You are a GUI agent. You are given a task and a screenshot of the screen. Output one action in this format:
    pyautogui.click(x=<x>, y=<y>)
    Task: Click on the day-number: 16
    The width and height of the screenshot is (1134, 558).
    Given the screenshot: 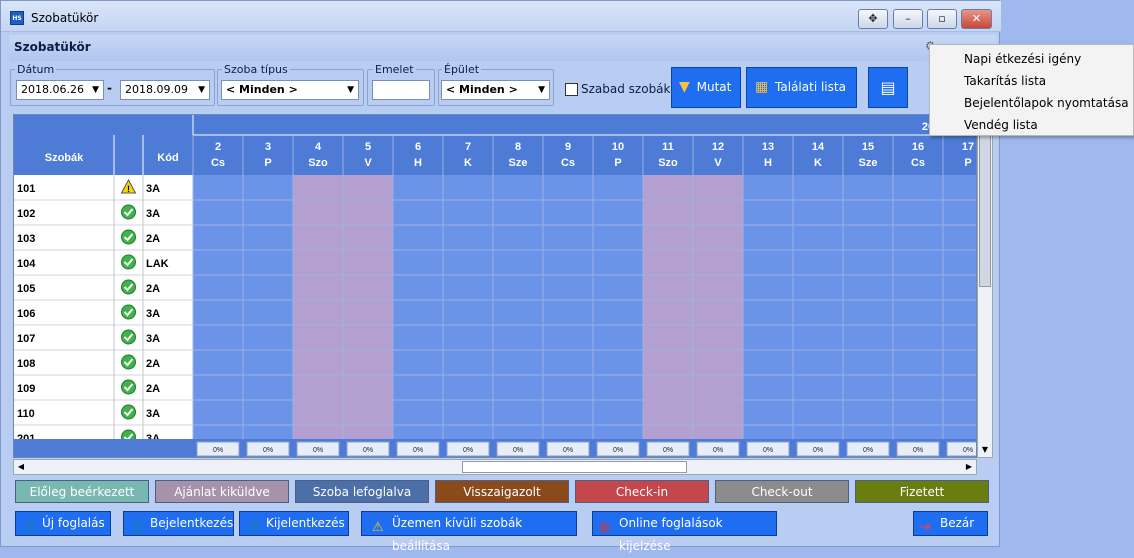 What is the action you would take?
    pyautogui.click(x=918, y=147)
    